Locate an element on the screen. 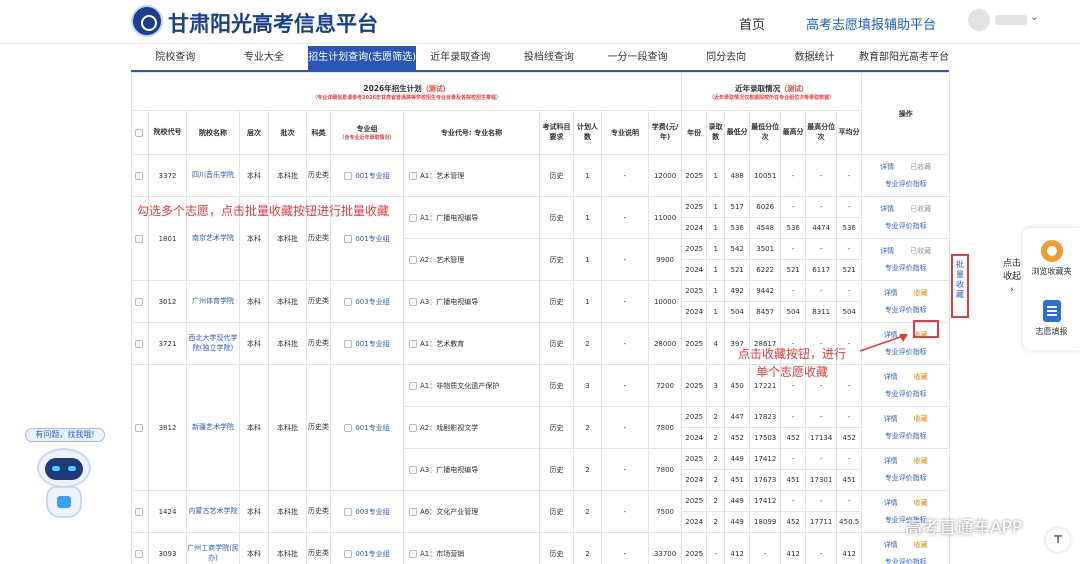  major-cell: A1：艺术教育 is located at coordinates (471, 343).